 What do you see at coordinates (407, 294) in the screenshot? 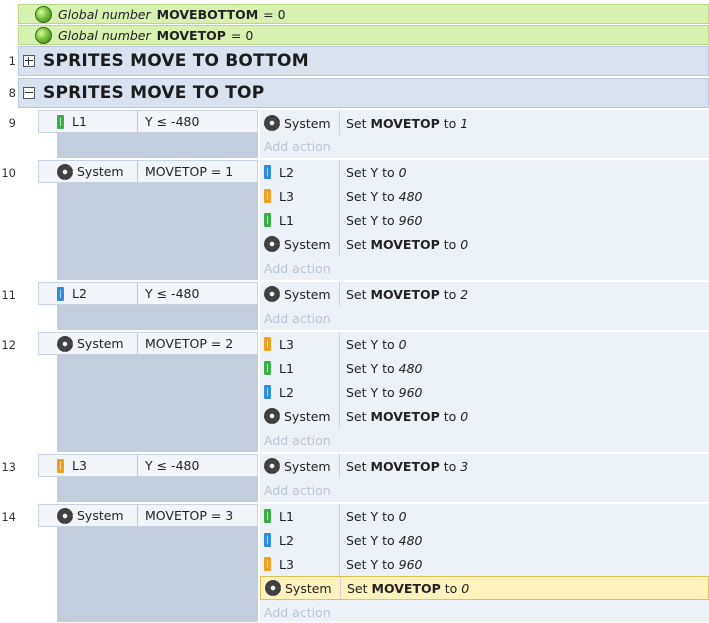
I see `action-text: Set MOVETOP to 2` at bounding box center [407, 294].